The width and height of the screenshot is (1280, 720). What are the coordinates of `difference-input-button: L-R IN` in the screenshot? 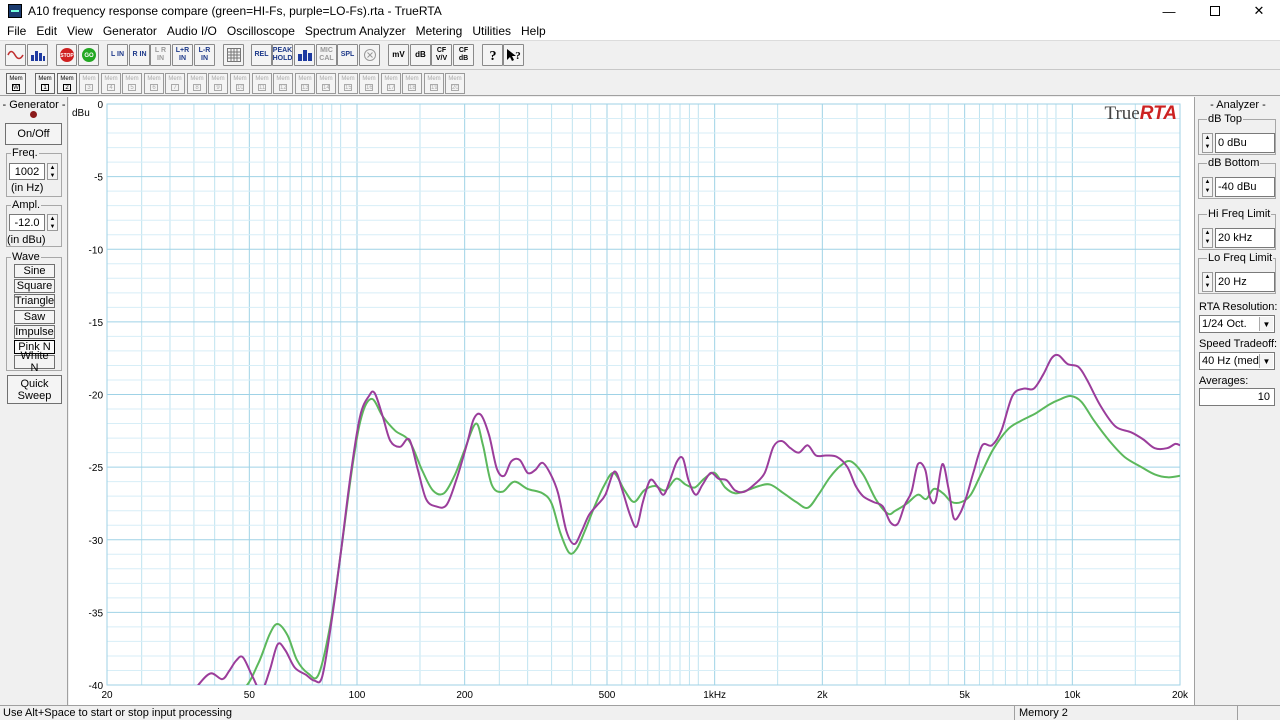 It's located at (204, 55).